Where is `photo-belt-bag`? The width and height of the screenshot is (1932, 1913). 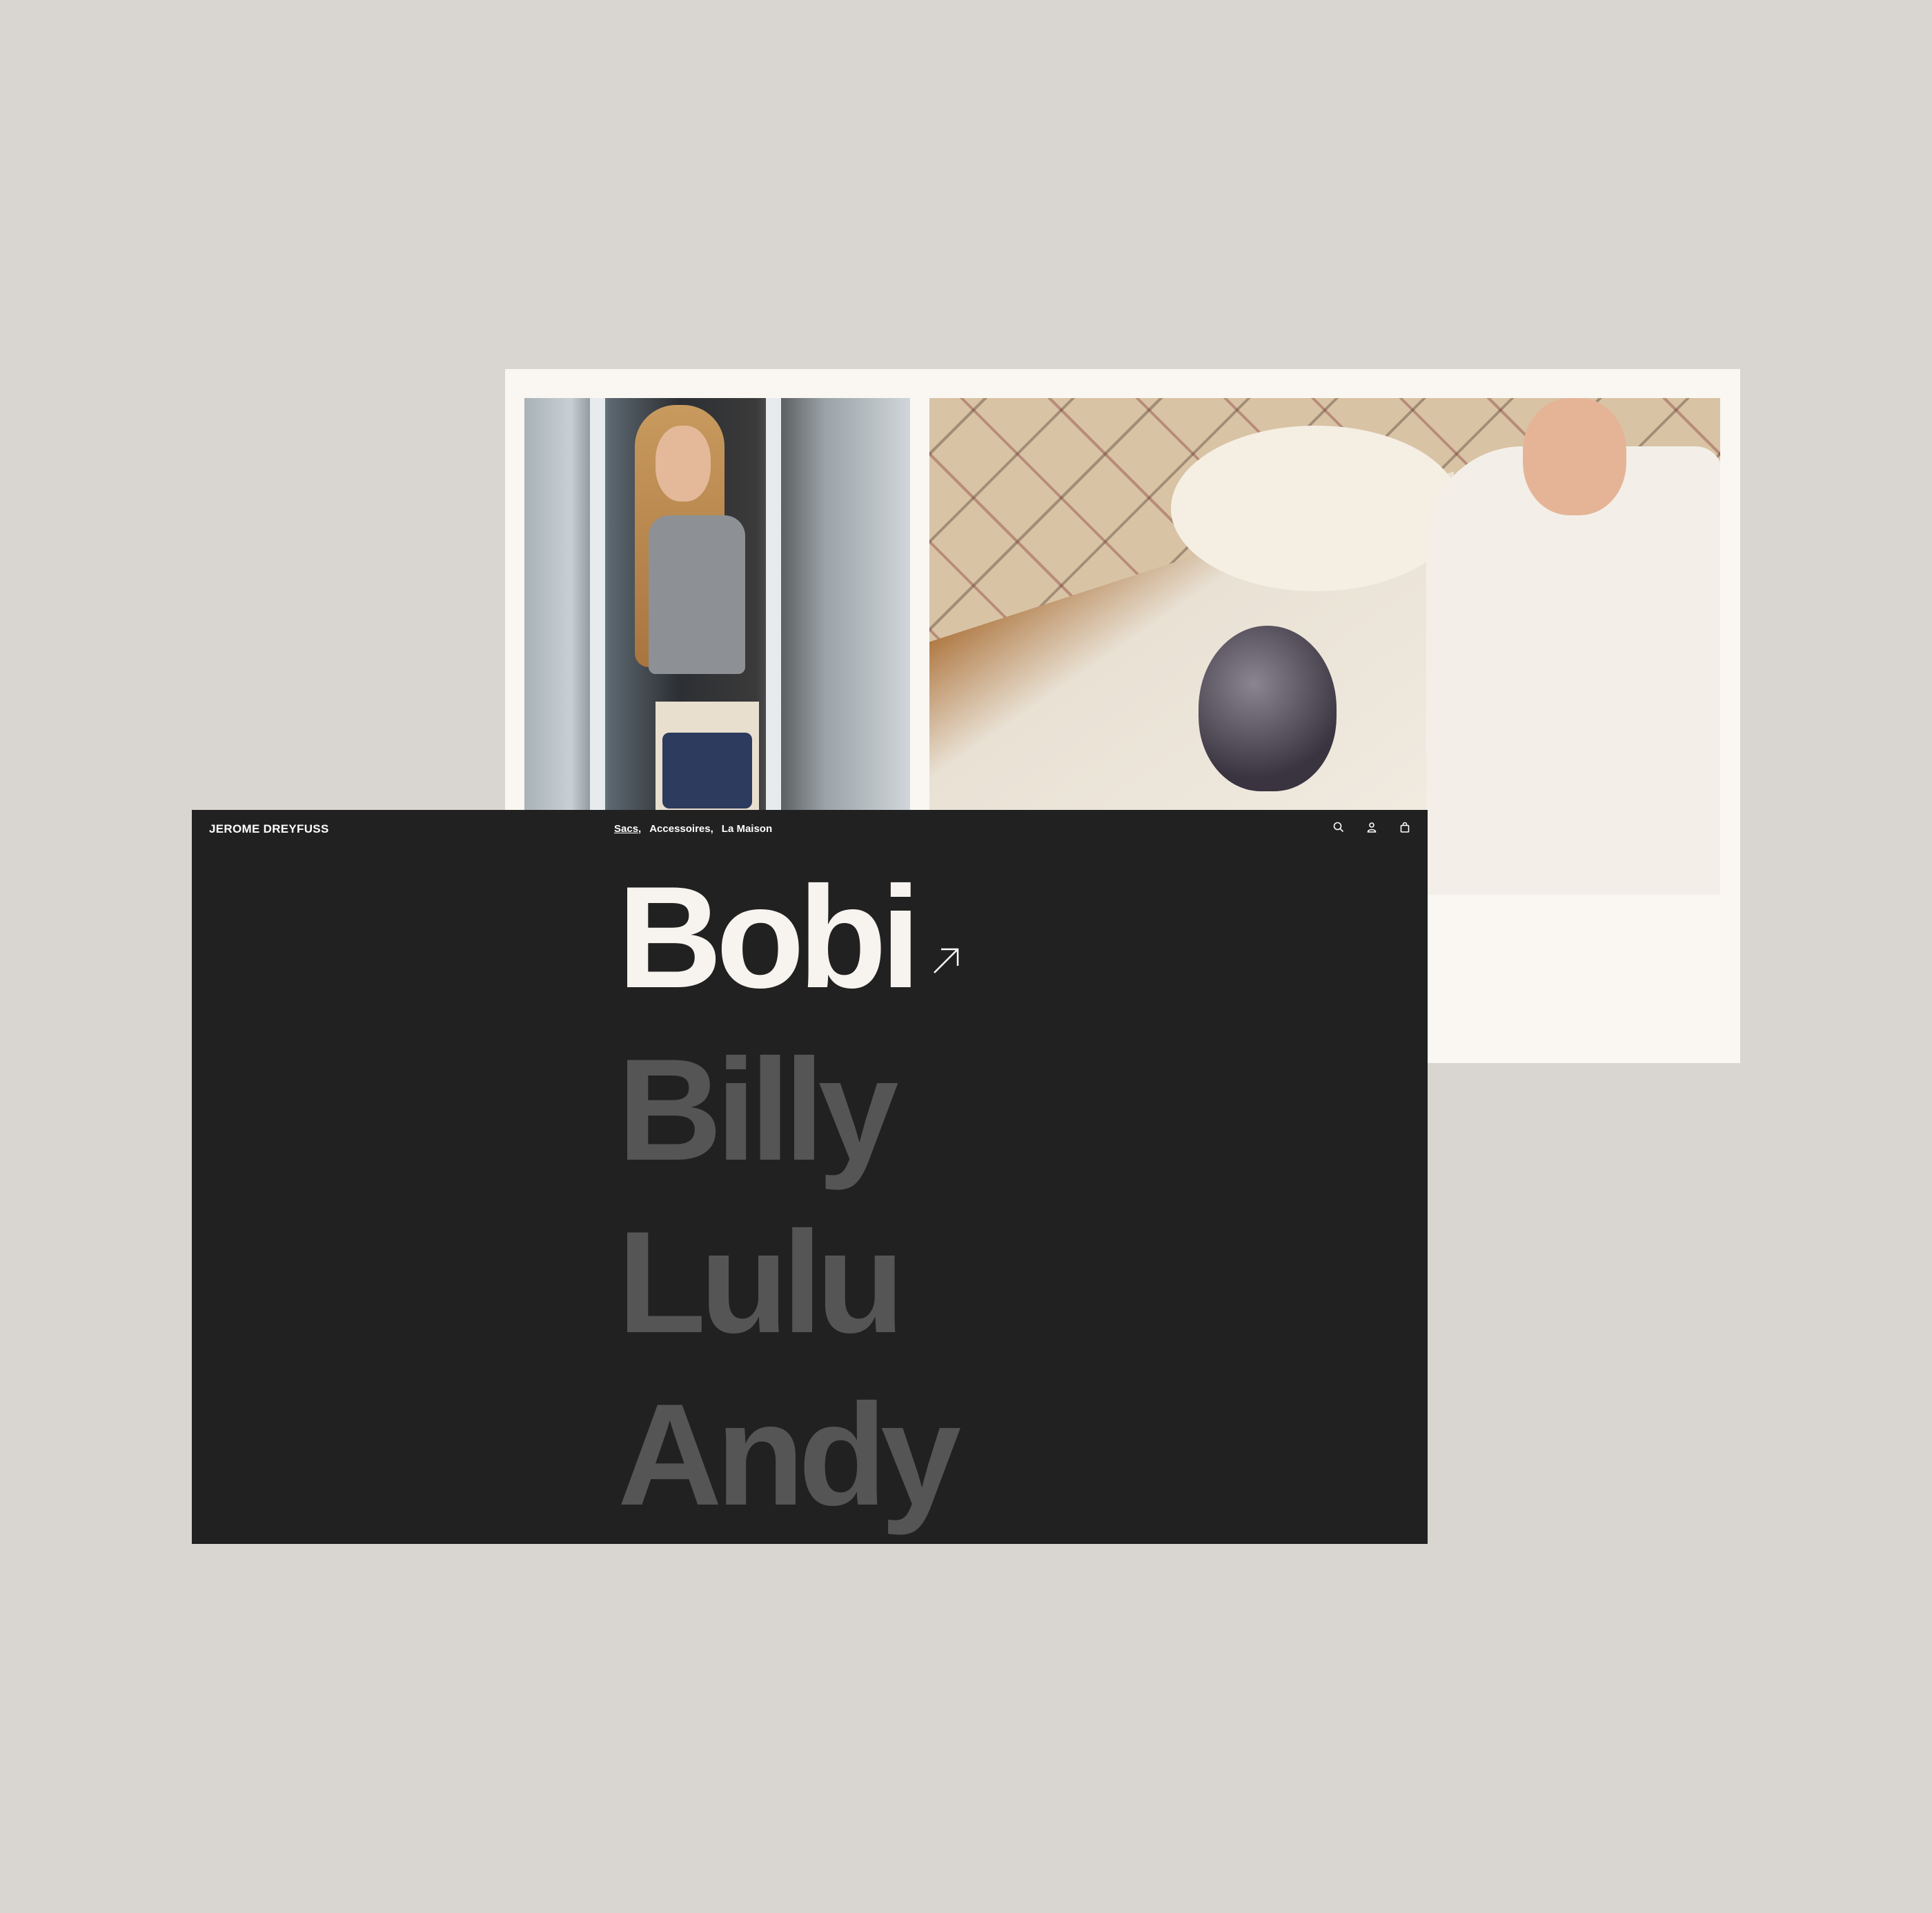 photo-belt-bag is located at coordinates (1268, 709).